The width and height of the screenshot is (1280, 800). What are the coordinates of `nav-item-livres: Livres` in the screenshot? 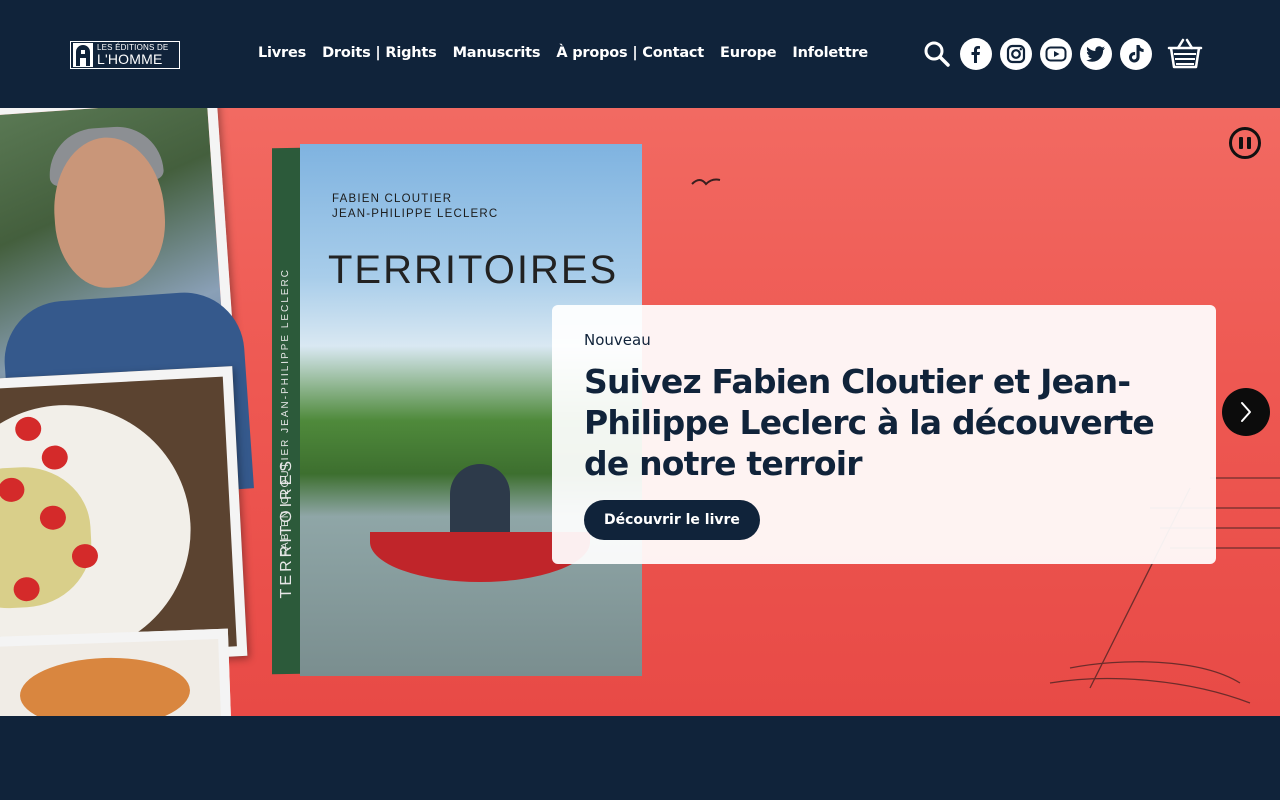 It's located at (282, 53).